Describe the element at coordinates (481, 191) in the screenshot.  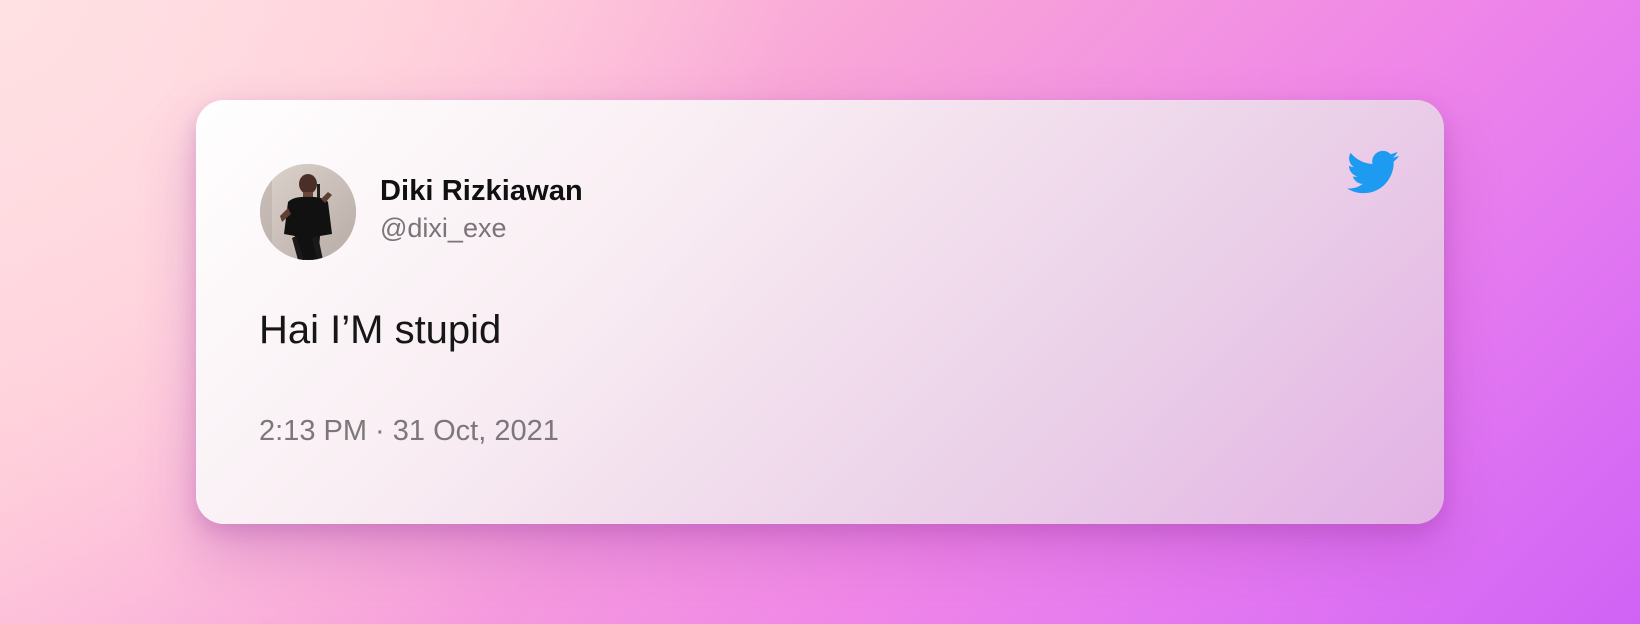
I see `display-name: Diki Rizkiawan` at that location.